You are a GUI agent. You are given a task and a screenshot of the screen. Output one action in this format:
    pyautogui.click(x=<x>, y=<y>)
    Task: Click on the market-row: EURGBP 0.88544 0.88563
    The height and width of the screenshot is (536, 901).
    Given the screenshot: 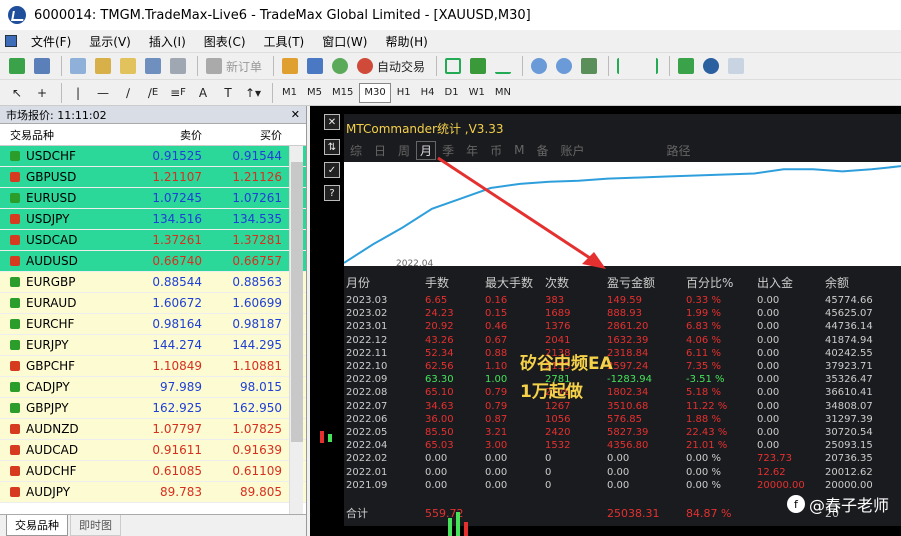 What is the action you would take?
    pyautogui.click(x=153, y=282)
    